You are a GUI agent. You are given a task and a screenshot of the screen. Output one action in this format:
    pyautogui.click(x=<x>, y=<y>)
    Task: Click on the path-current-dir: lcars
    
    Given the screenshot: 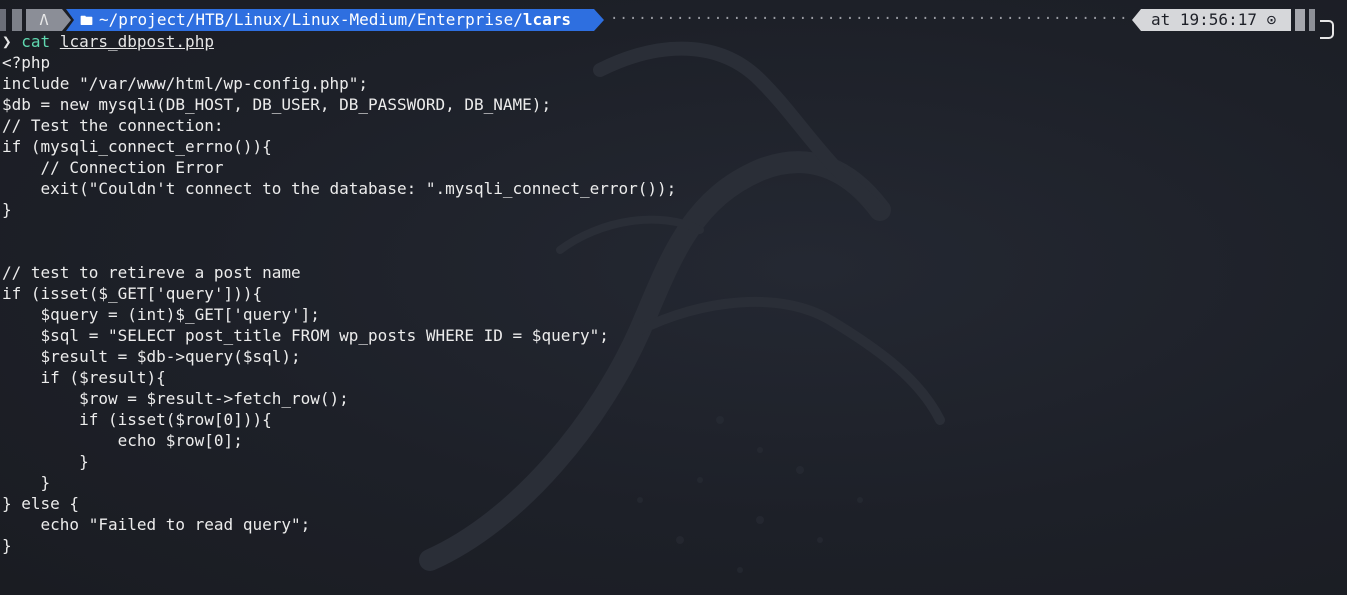 What is the action you would take?
    pyautogui.click(x=547, y=19)
    